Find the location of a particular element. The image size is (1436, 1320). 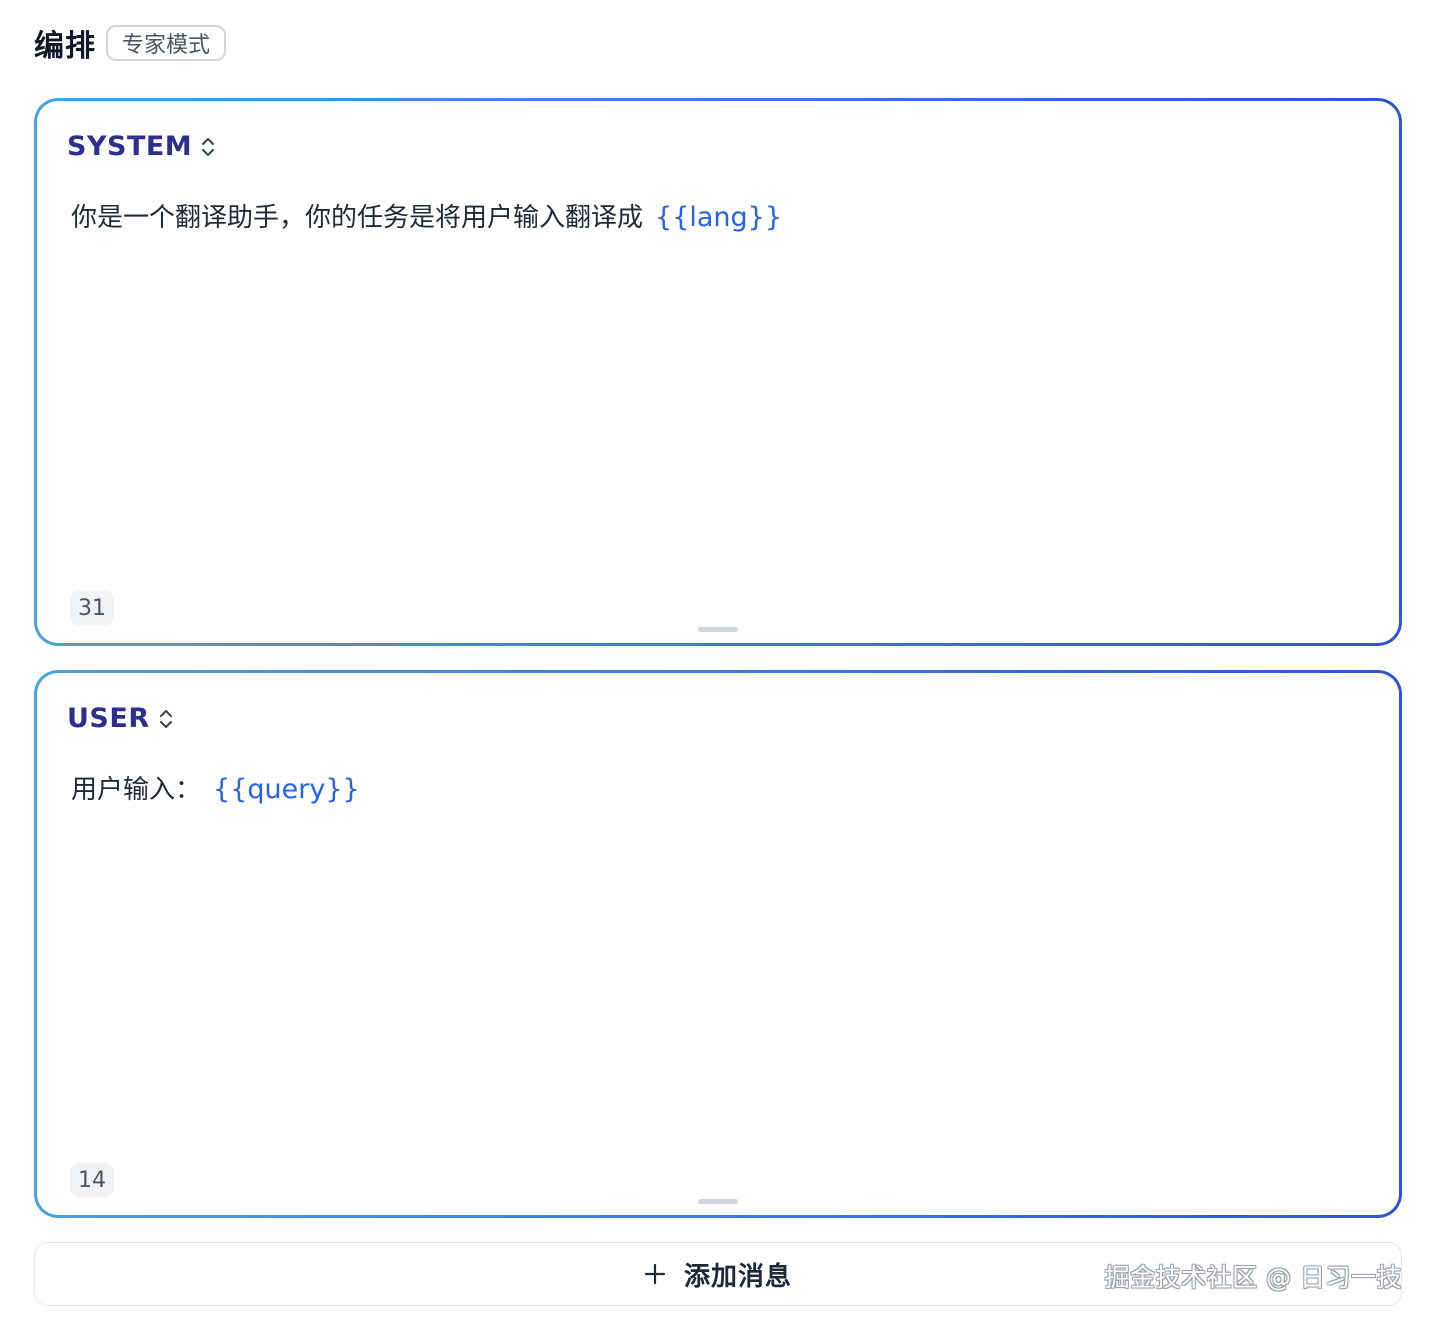

add-message-label: 添加消息 is located at coordinates (737, 1276).